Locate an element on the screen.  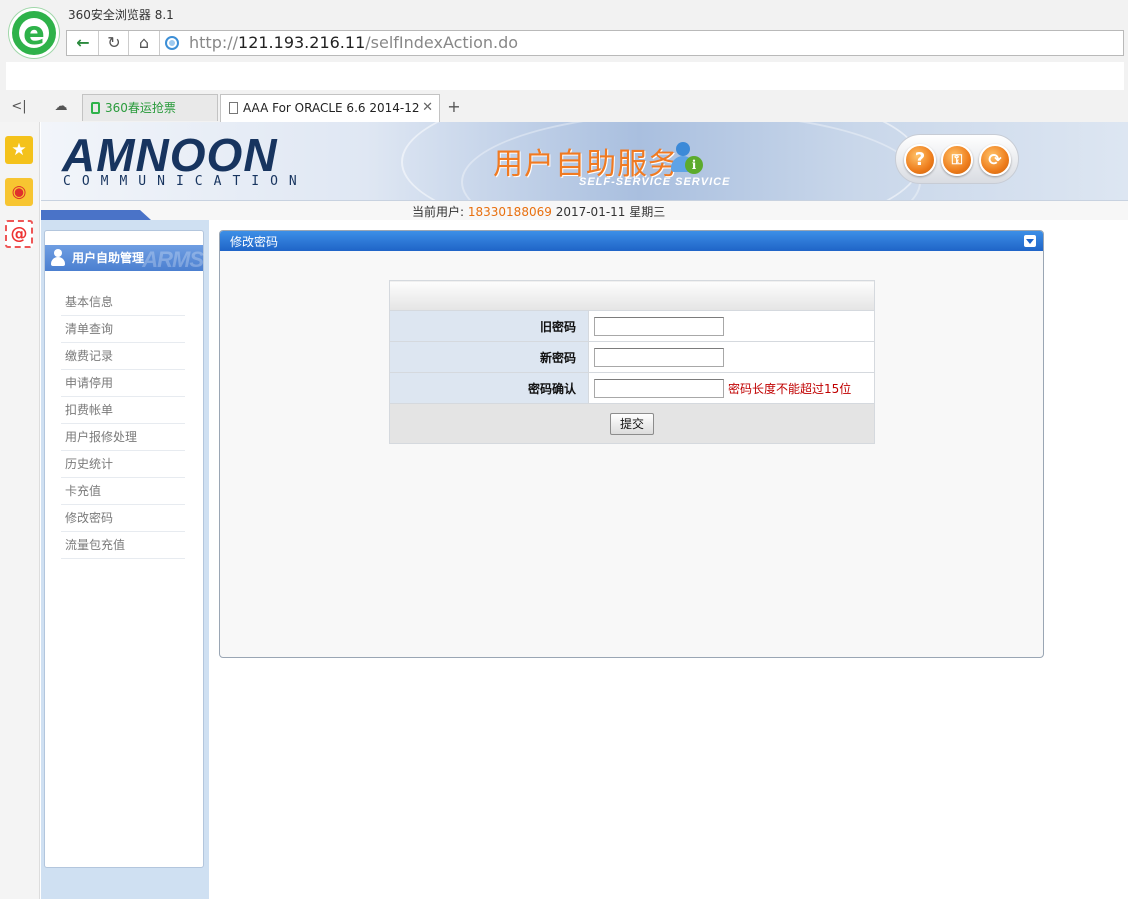
brand-logo: AMNOON is located at coordinates (170, 155).